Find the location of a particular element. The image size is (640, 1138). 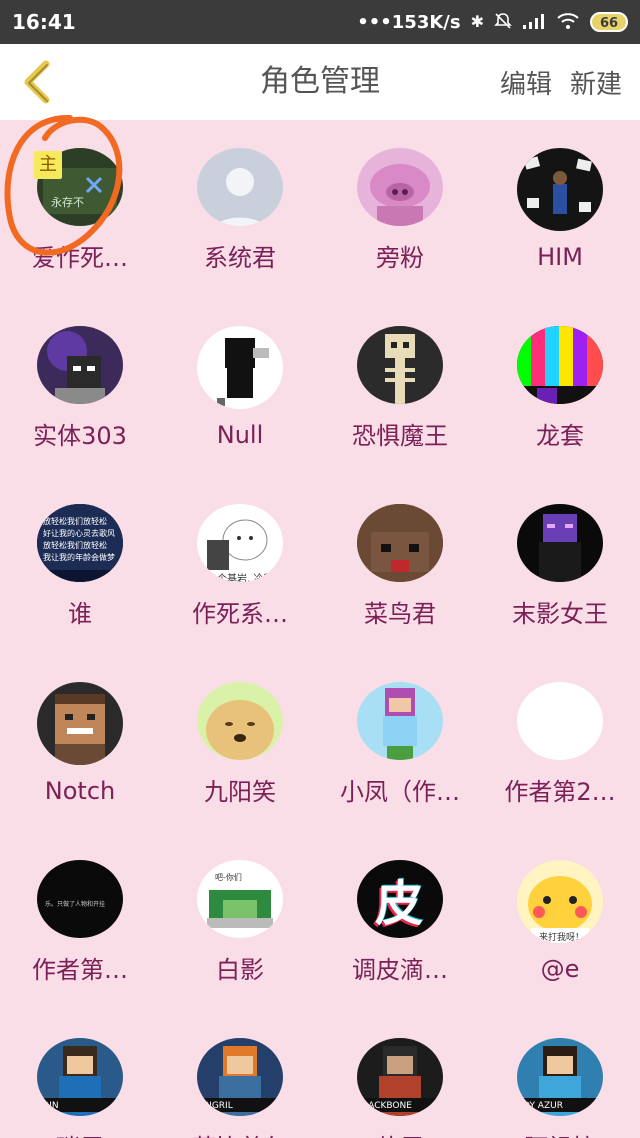

character-item: 放轻松我们放轻松 好让我的心灵去歌风 放轻松我们放轻松 我让我的年龄会做梦谁 is located at coordinates (80, 551).